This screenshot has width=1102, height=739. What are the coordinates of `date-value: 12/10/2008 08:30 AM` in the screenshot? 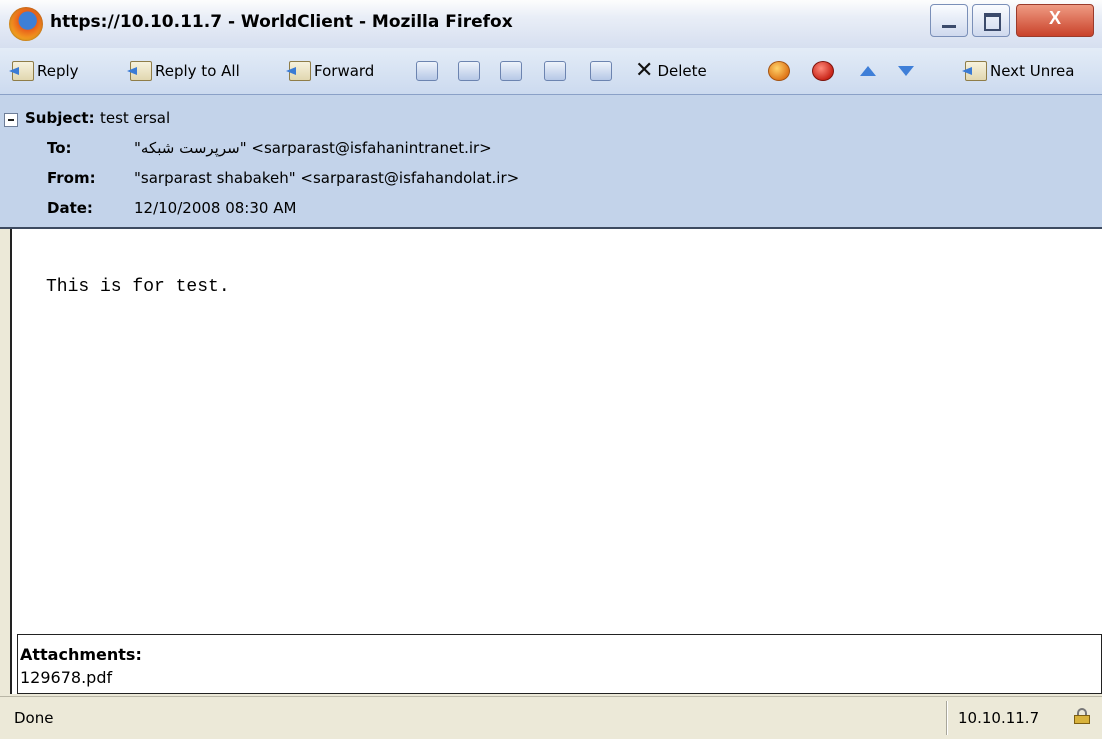 It's located at (215, 208).